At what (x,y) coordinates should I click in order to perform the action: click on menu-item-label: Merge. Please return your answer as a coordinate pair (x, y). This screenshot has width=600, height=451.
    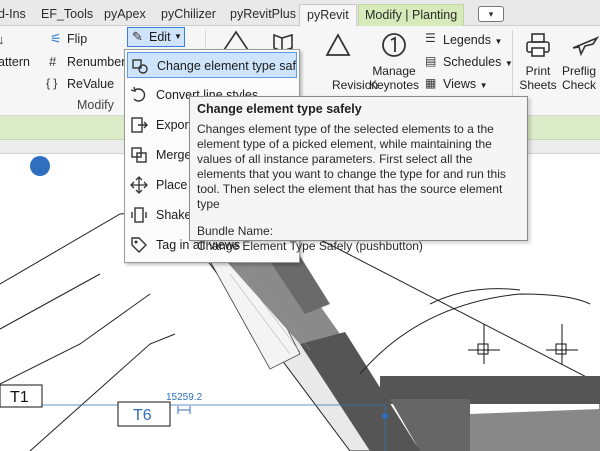
    Looking at the image, I should click on (174, 155).